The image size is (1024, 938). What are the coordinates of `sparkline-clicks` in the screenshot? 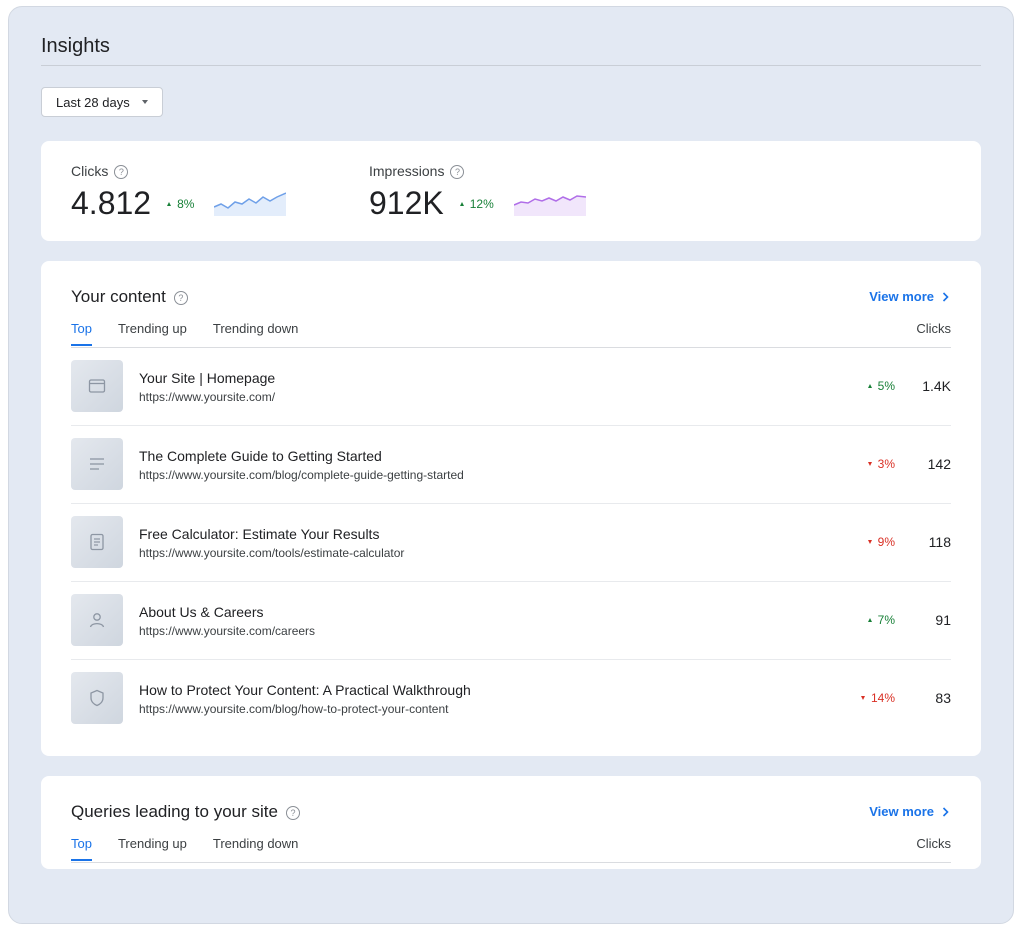 It's located at (250, 204).